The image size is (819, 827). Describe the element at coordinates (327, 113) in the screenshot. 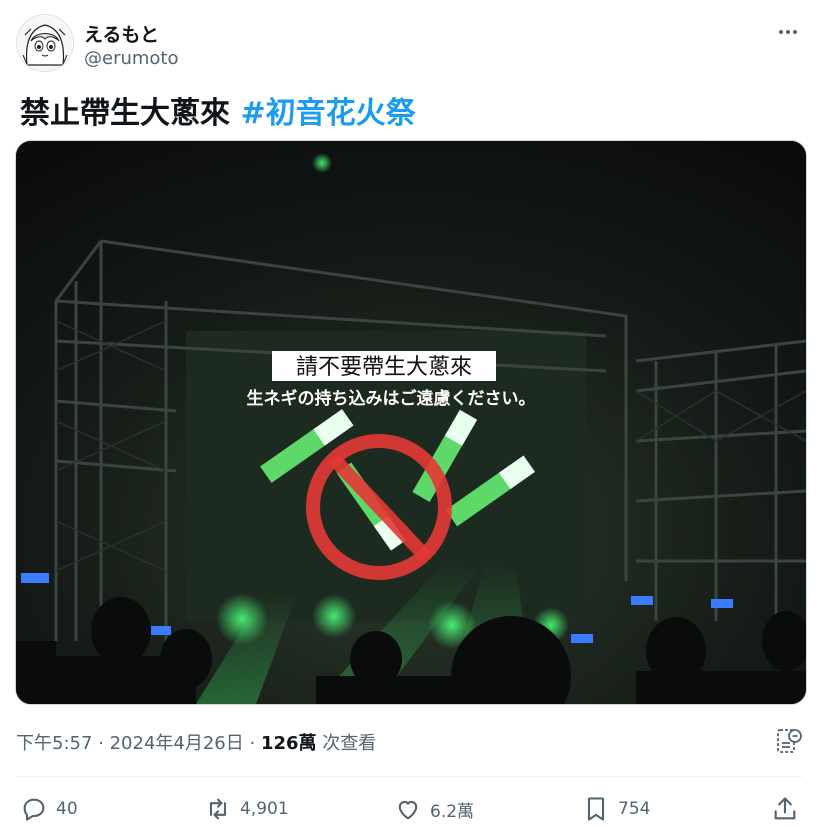

I see `hashtag-link: #初音花火祭` at that location.